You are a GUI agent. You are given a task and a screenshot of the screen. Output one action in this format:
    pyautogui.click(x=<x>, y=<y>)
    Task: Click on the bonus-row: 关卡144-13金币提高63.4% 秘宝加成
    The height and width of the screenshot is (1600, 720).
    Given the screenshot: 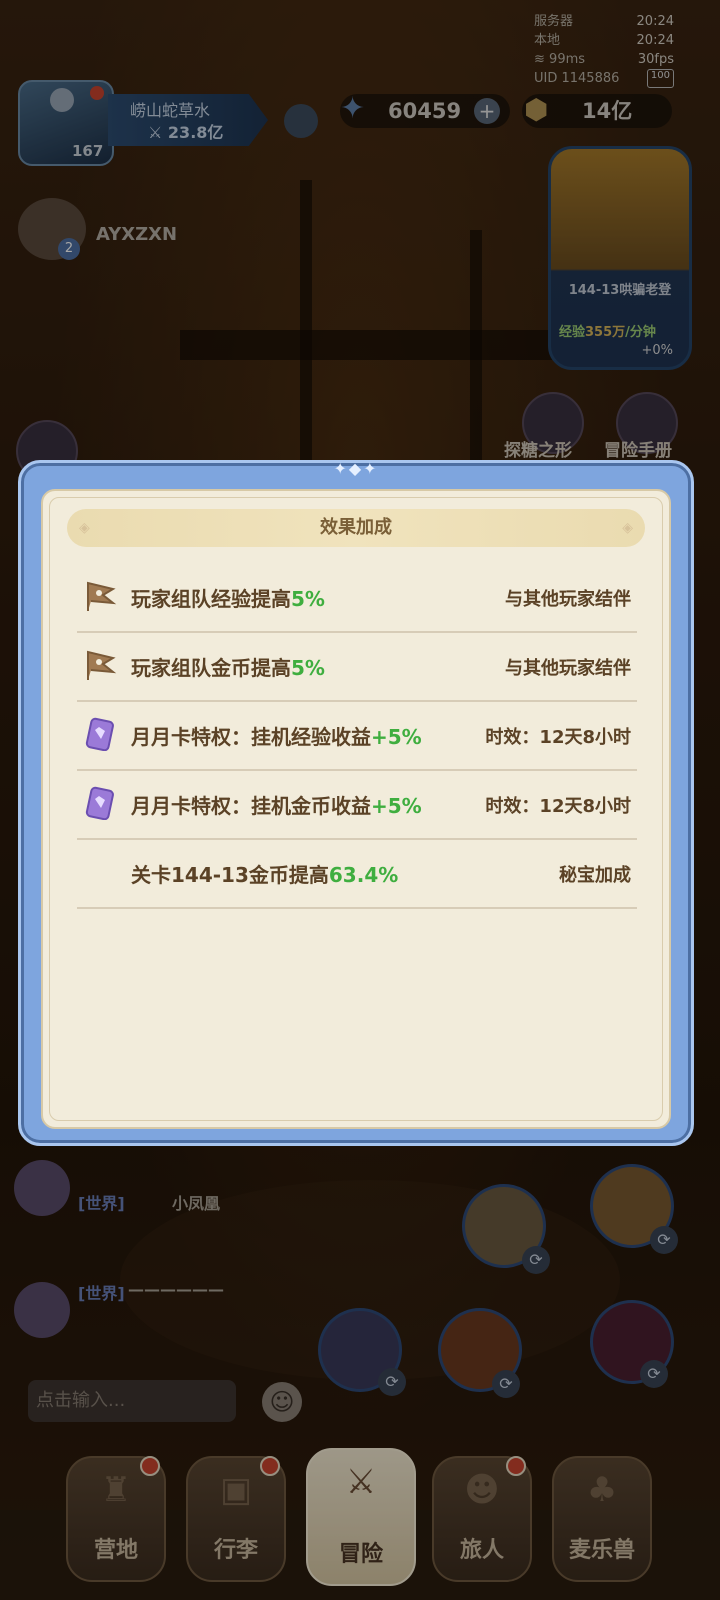 What is the action you would take?
    pyautogui.click(x=357, y=874)
    